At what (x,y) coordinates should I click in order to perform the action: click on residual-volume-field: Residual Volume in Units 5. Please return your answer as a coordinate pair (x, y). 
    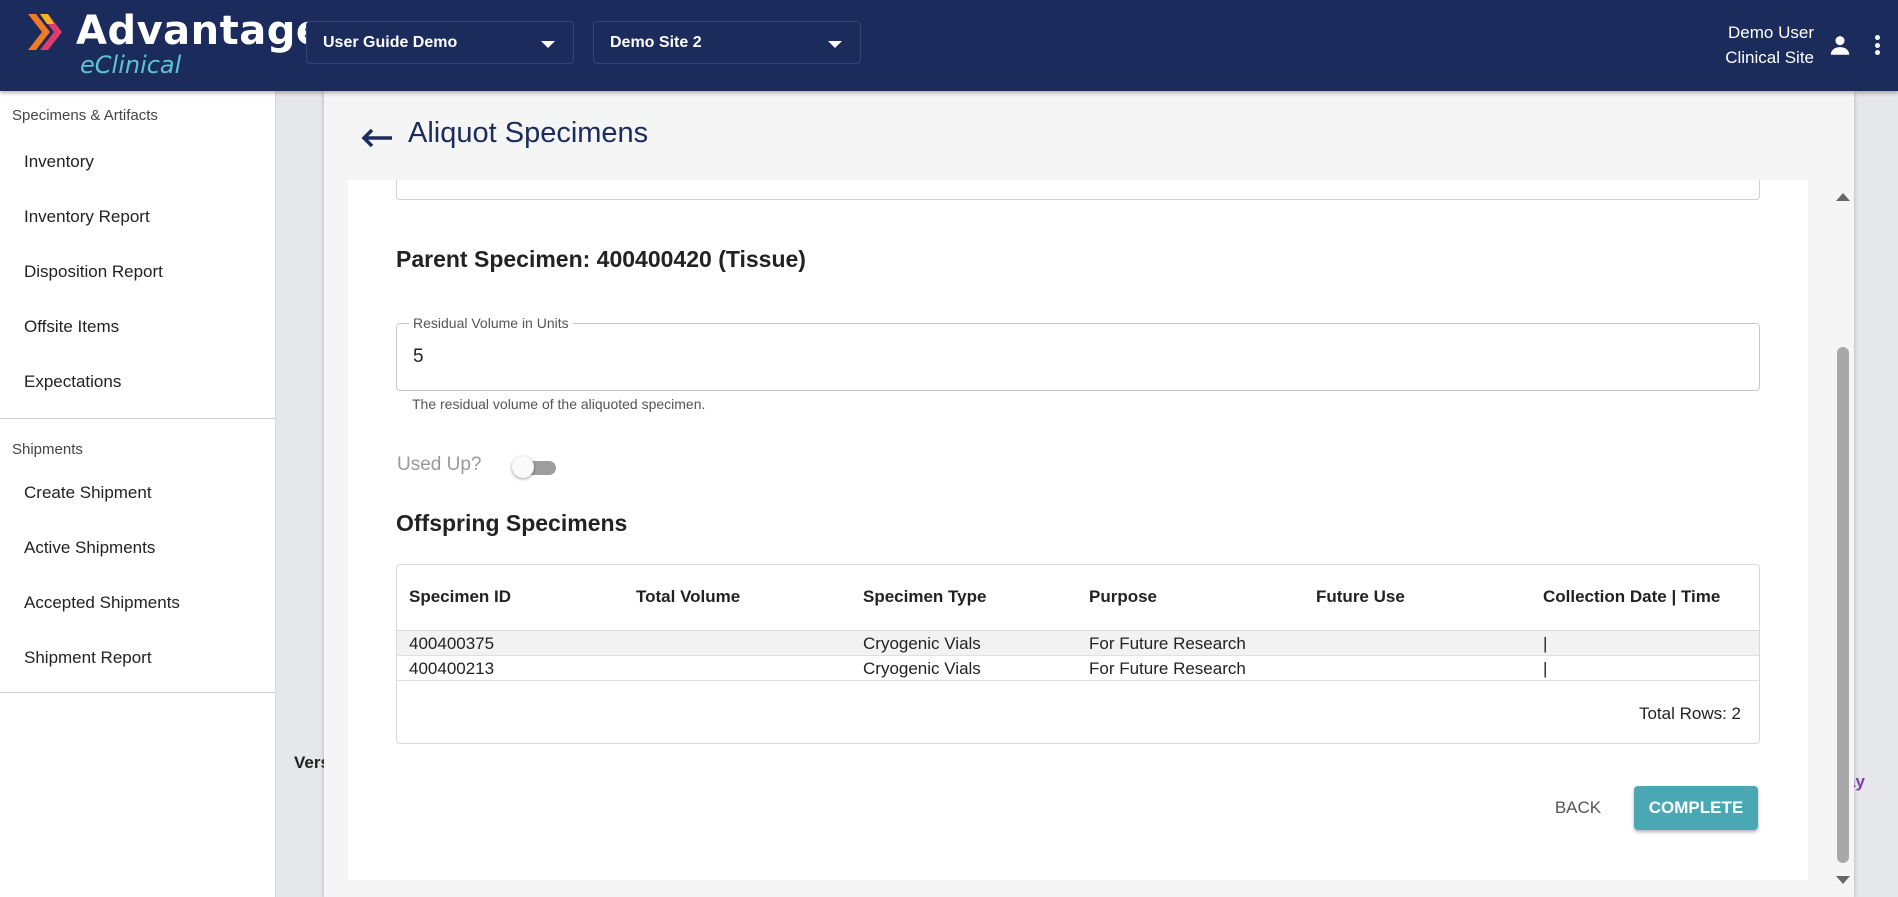
    Looking at the image, I should click on (1078, 353).